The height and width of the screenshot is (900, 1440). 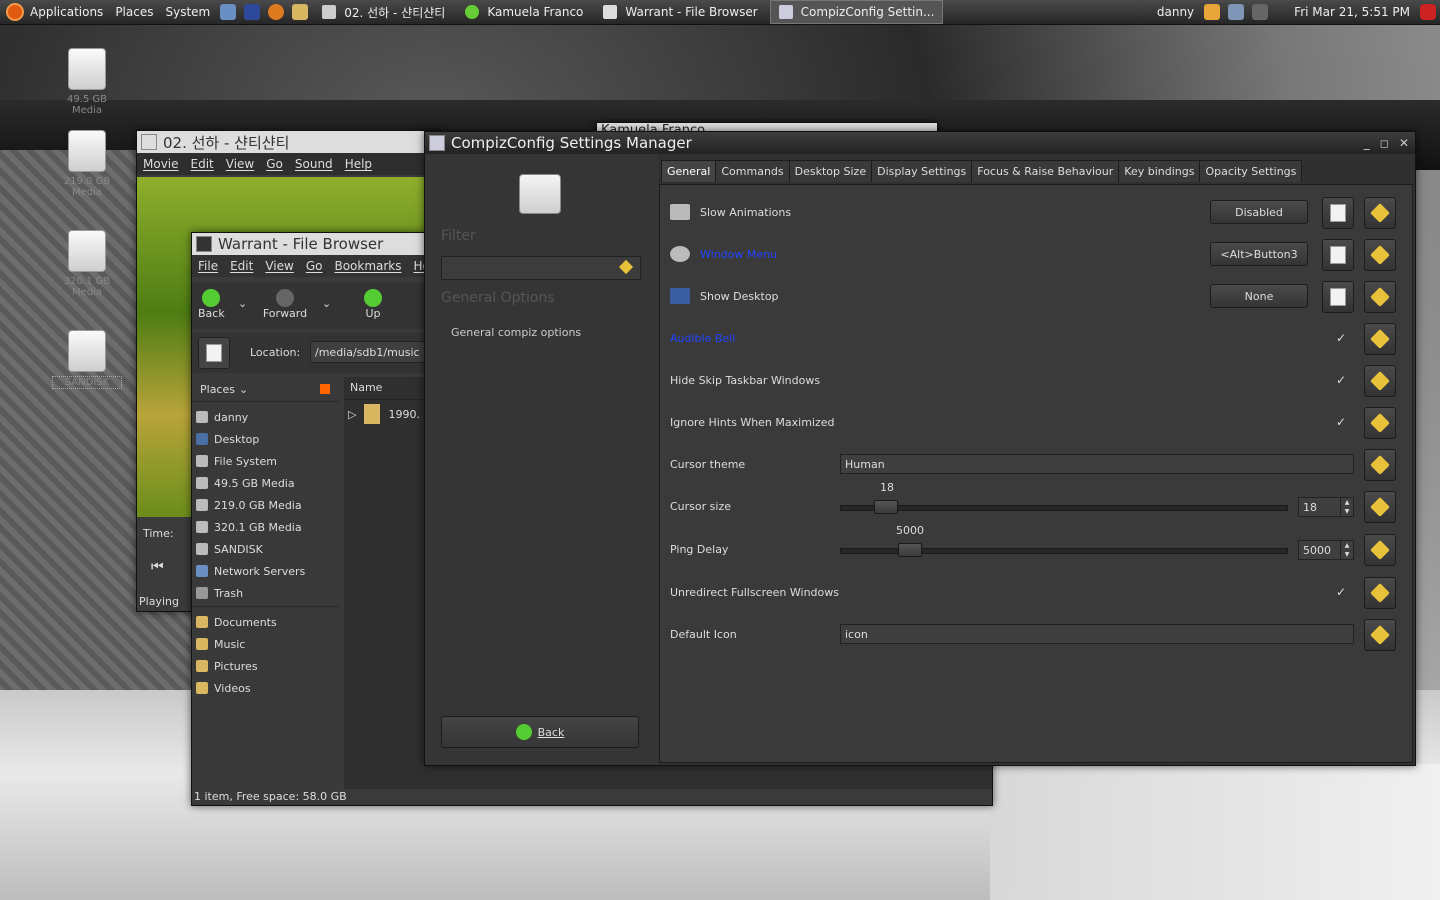 What do you see at coordinates (1380, 550) in the screenshot?
I see `reset-ping-delay-button` at bounding box center [1380, 550].